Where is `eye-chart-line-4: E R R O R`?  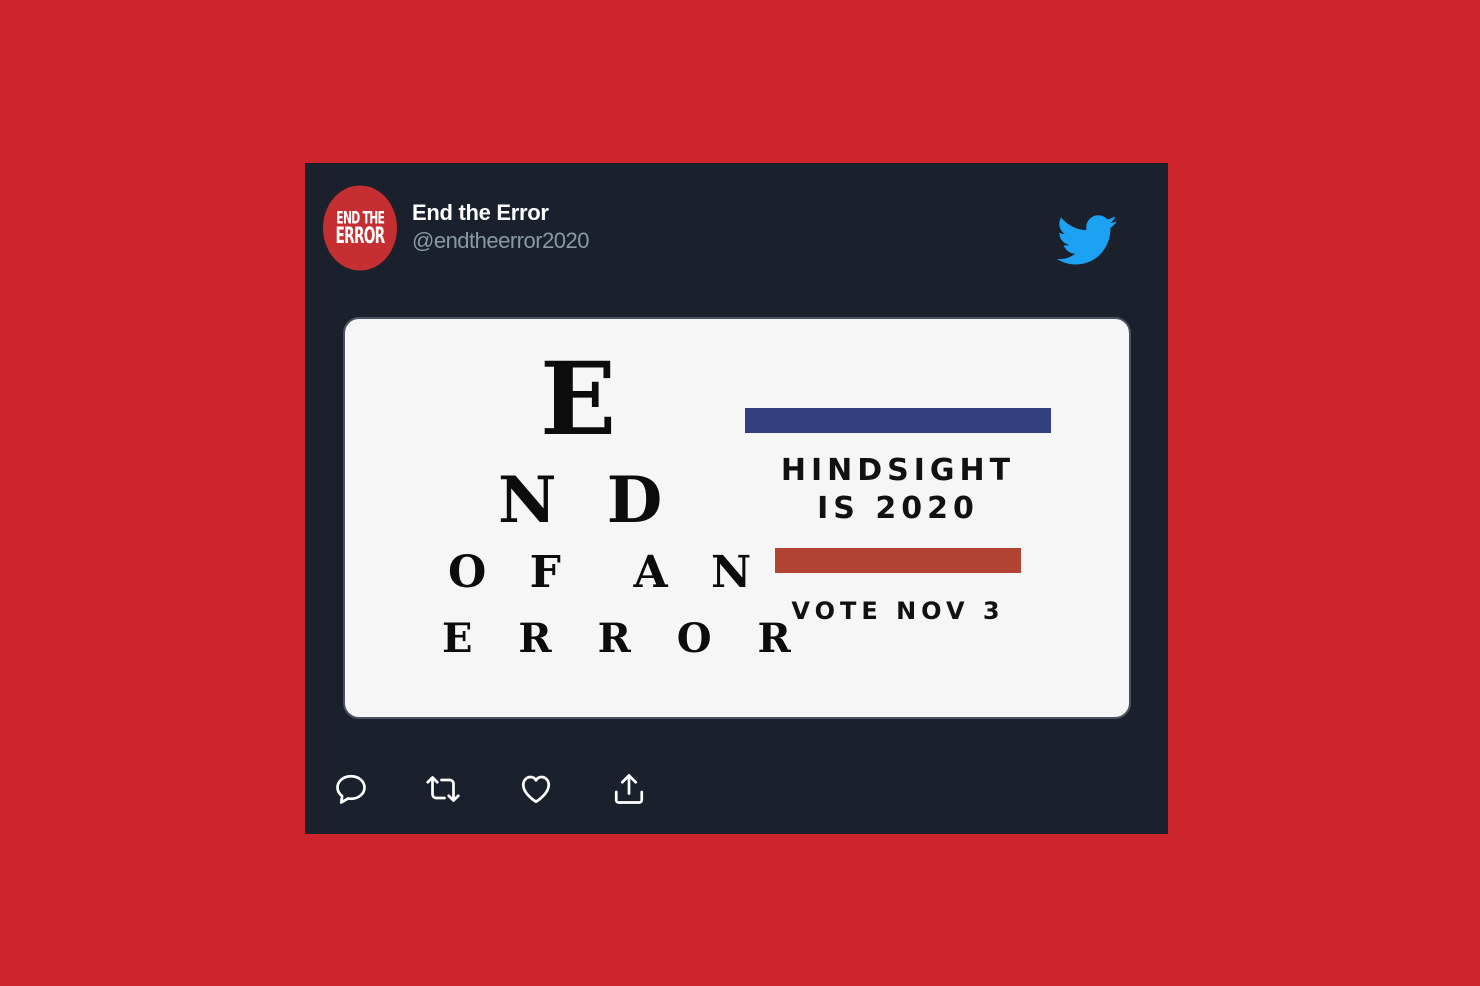
eye-chart-line-4: E R R O R is located at coordinates (624, 638).